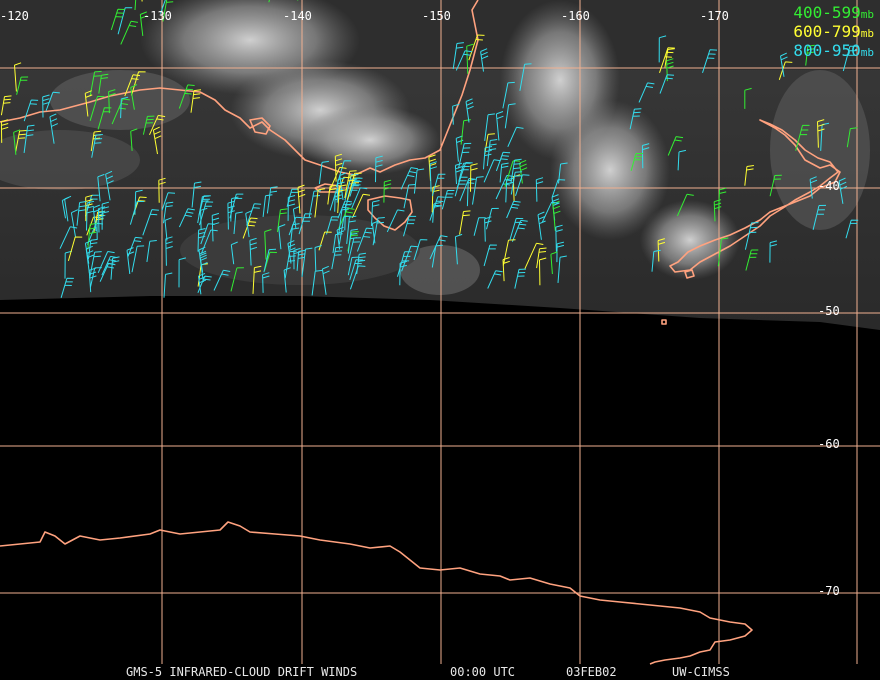 Image resolution: width=880 pixels, height=680 pixels. What do you see at coordinates (14, 16) in the screenshot?
I see `lon-label-120: -120` at bounding box center [14, 16].